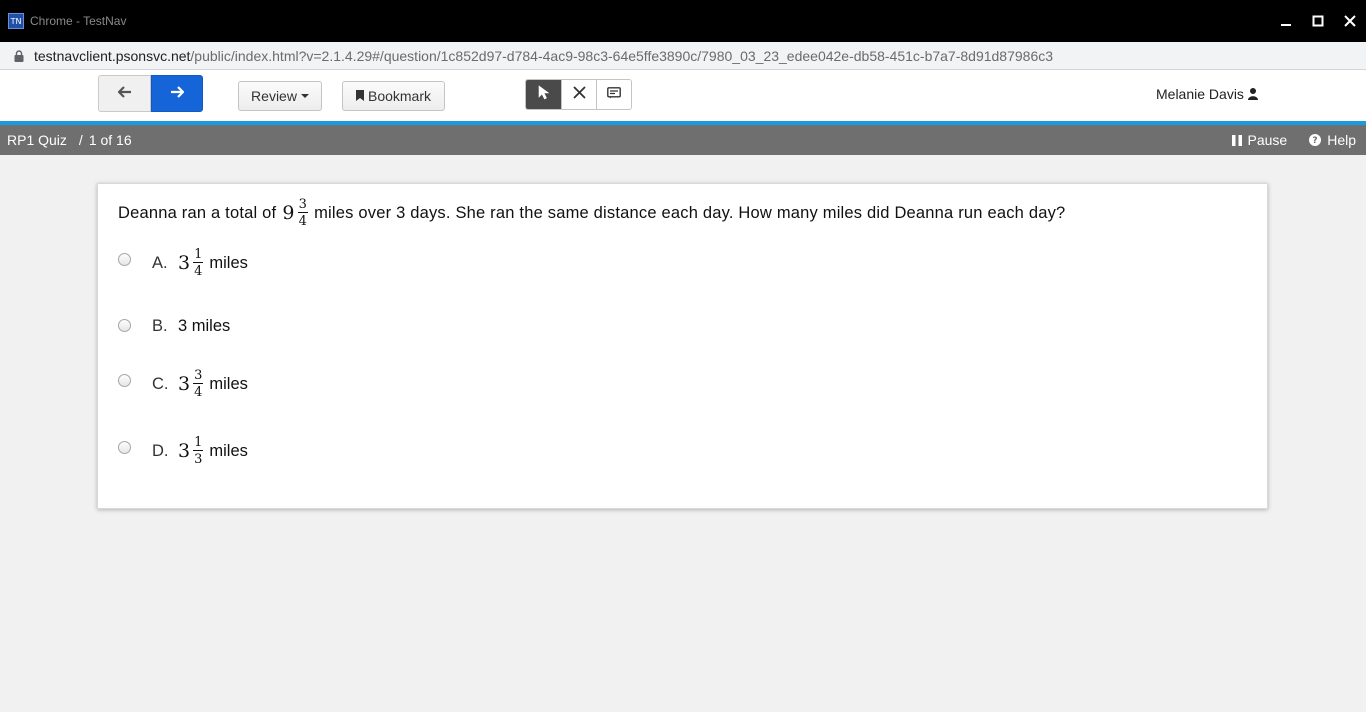 Image resolution: width=1366 pixels, height=712 pixels. I want to click on testnav-logo-icon: TN, so click(16, 21).